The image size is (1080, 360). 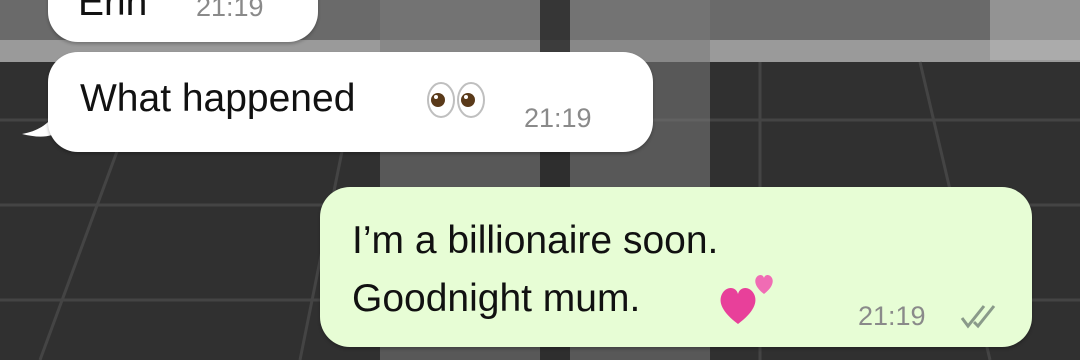 I want to click on two-hearts-icon, so click(x=746, y=299).